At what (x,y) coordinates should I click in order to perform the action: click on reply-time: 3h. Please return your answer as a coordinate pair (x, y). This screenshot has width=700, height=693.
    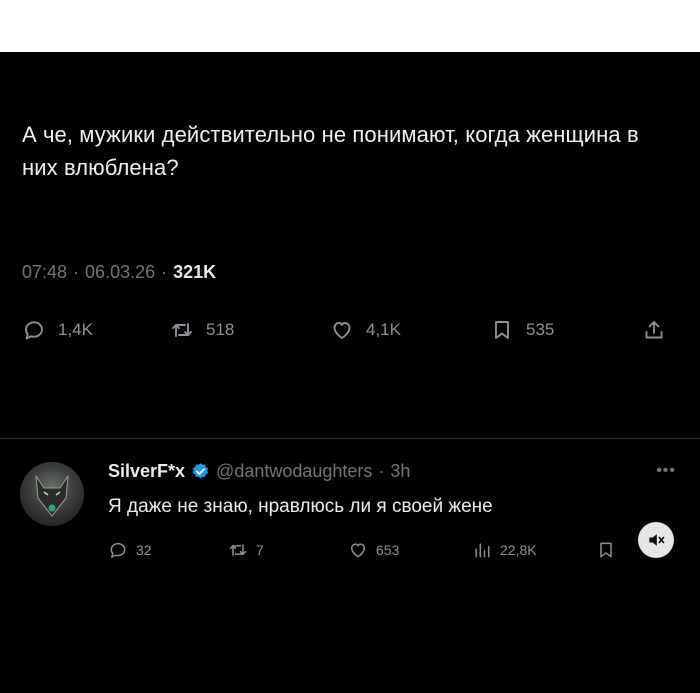
    Looking at the image, I should click on (400, 471).